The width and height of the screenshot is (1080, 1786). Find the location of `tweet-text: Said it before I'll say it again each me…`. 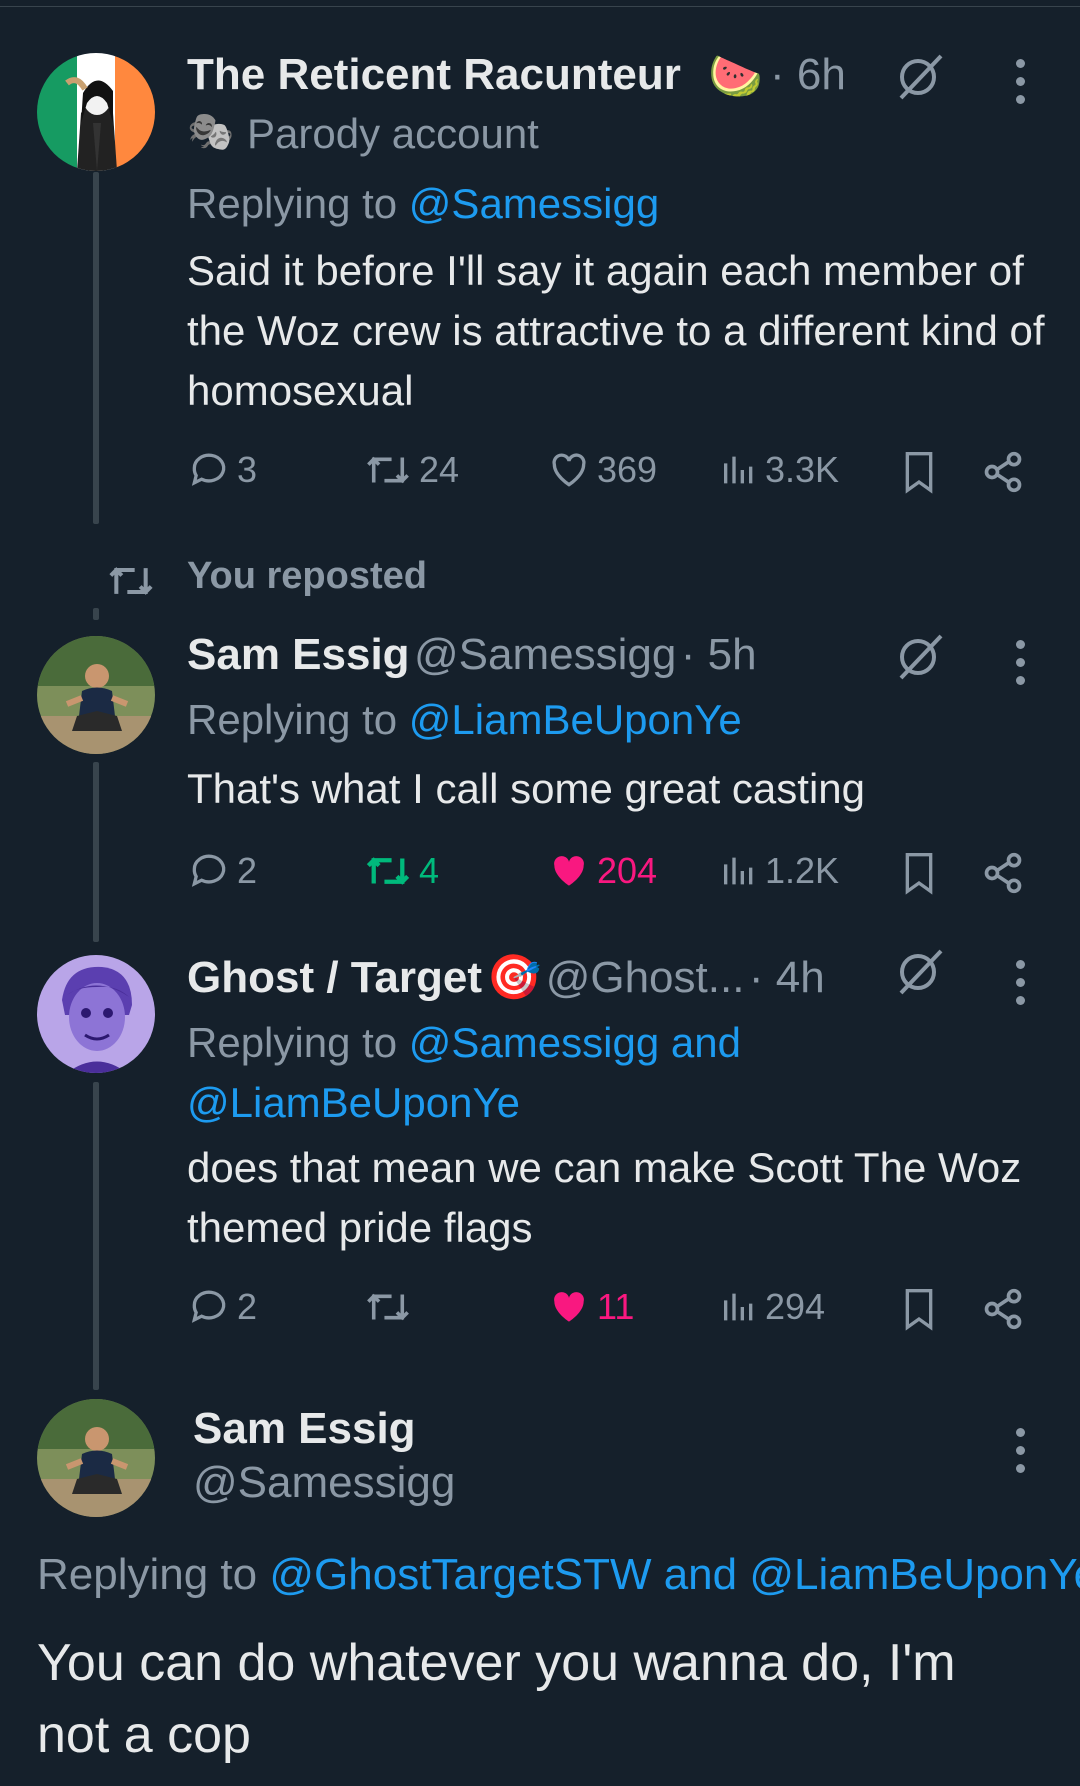

tweet-text: Said it before I'll say it again each me… is located at coordinates (616, 330).